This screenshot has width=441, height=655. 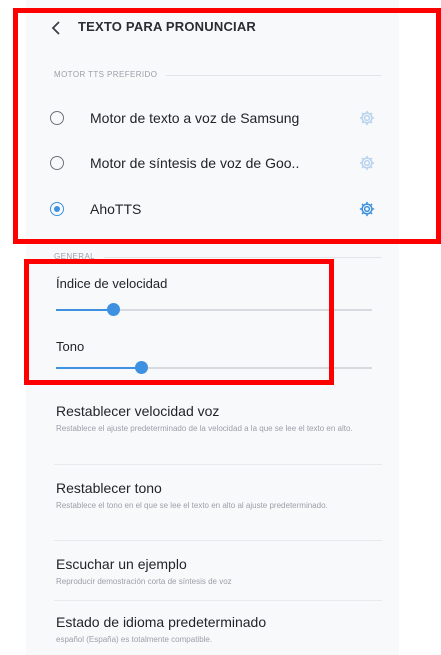 What do you see at coordinates (112, 283) in the screenshot?
I see `speech-rate-label: Índice de velocidad` at bounding box center [112, 283].